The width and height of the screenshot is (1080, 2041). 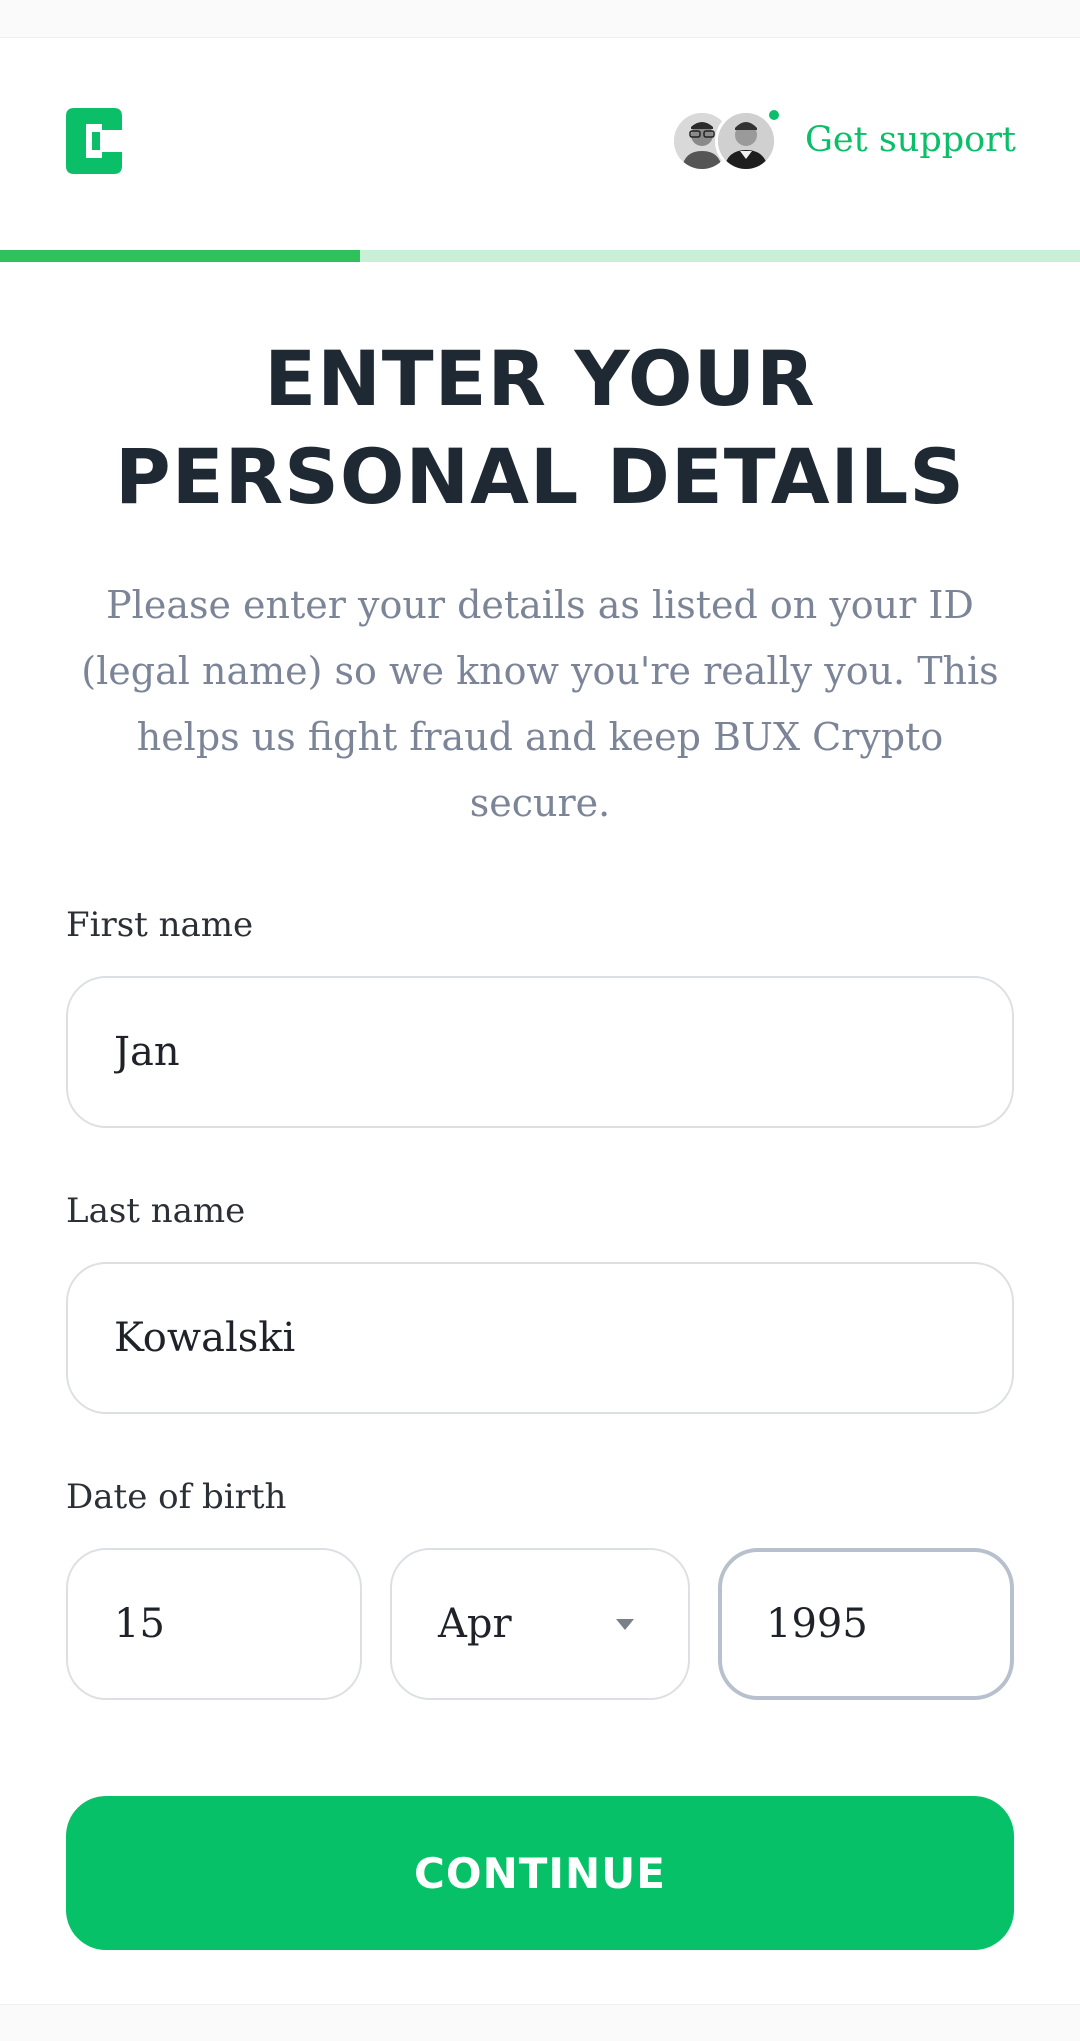 I want to click on birth-day-input, so click(x=237, y=1624).